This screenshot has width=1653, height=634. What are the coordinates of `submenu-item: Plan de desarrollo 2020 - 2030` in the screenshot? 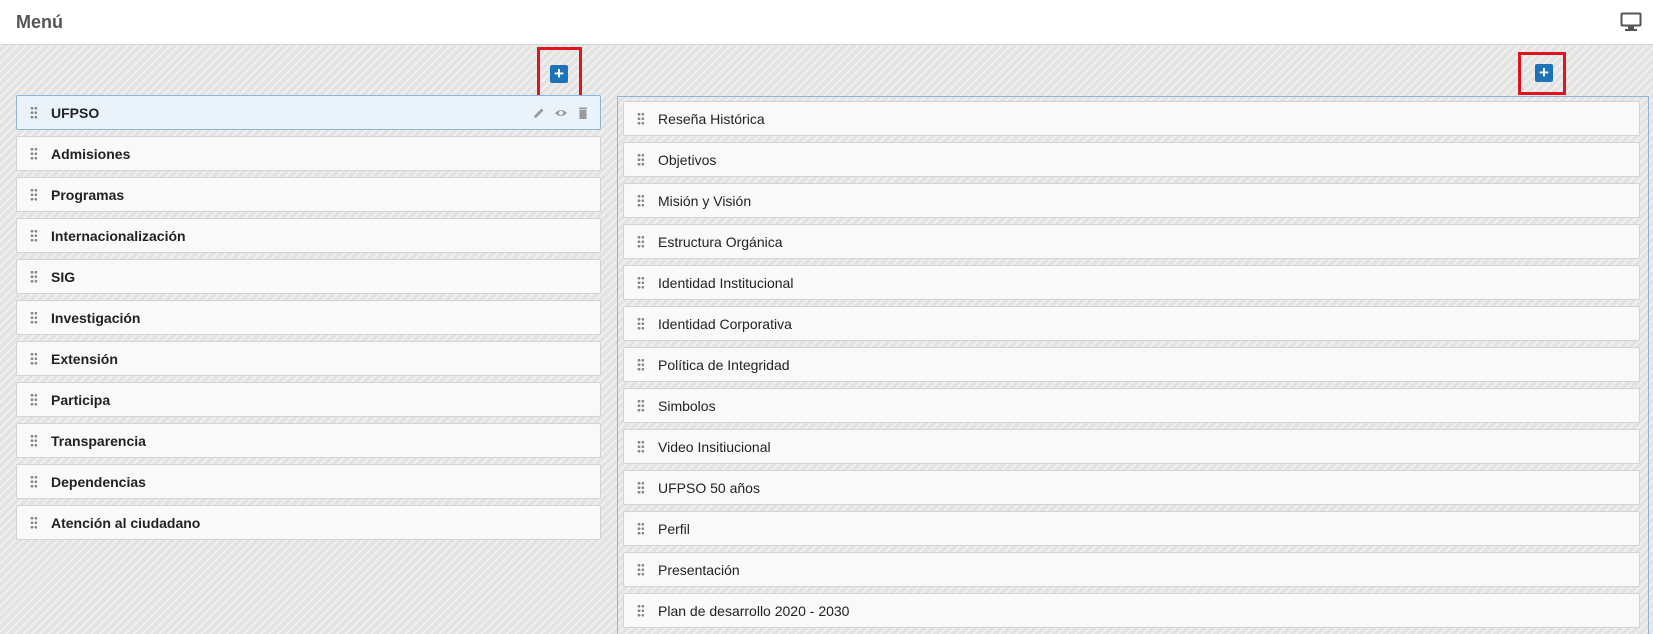 It's located at (1131, 610).